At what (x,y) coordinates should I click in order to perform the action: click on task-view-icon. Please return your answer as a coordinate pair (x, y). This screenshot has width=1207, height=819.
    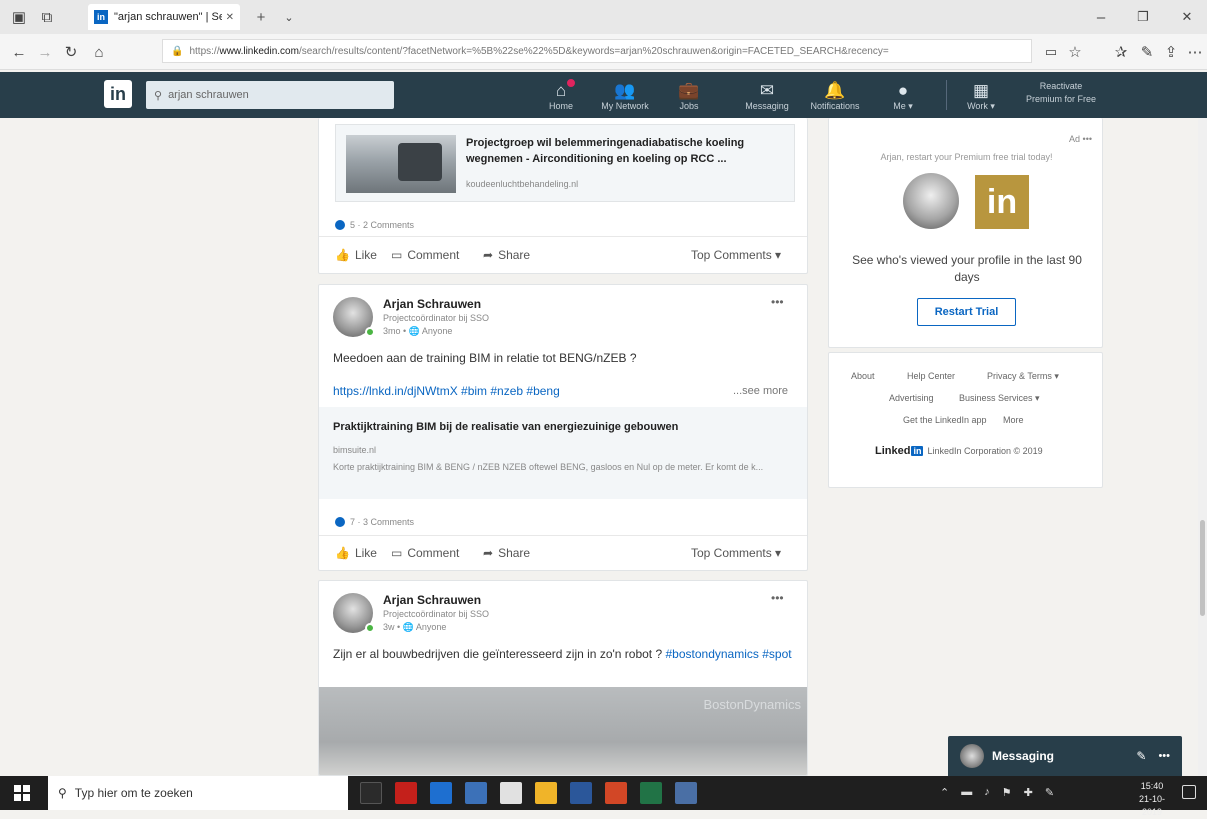
    Looking at the image, I should click on (371, 793).